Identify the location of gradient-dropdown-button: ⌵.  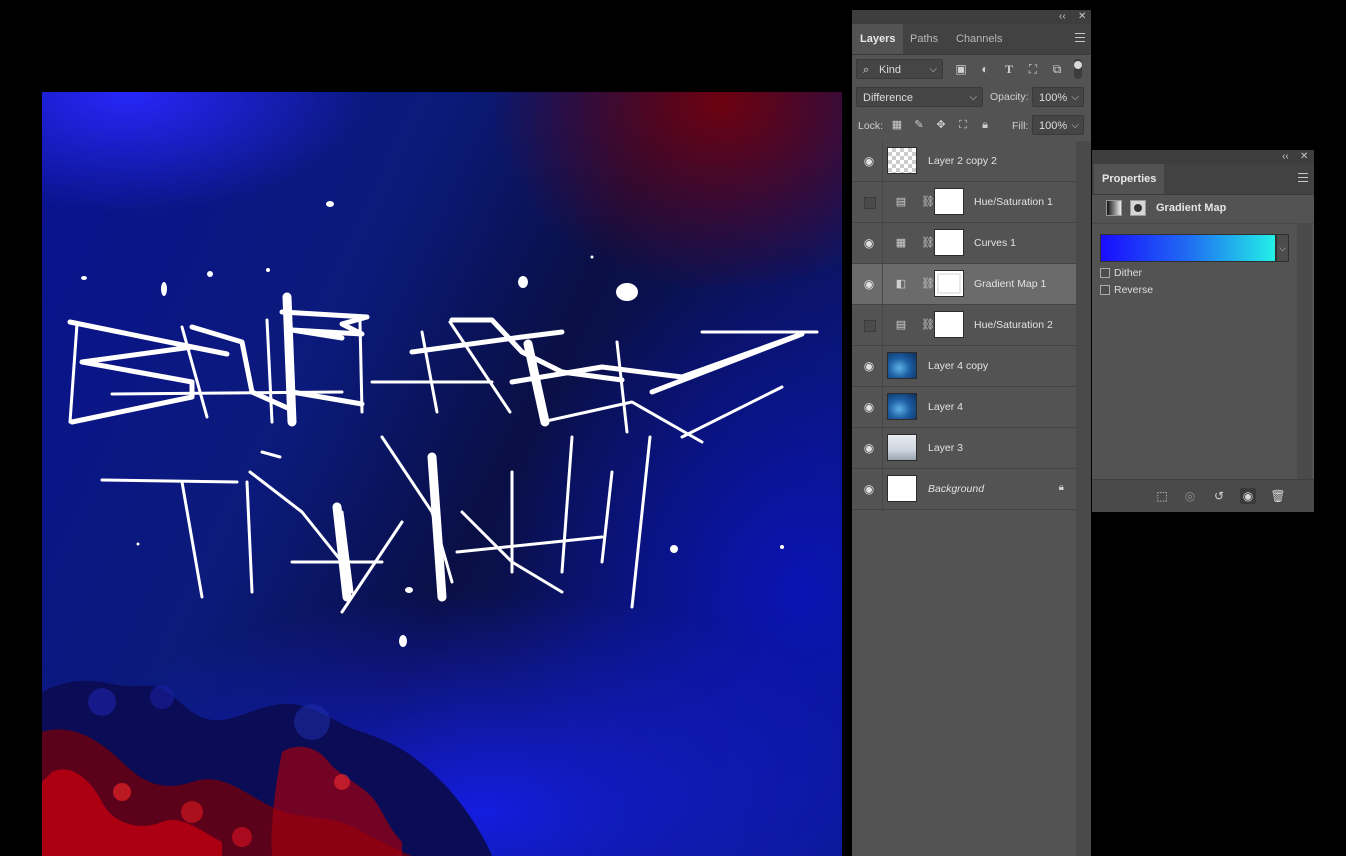
(1282, 248).